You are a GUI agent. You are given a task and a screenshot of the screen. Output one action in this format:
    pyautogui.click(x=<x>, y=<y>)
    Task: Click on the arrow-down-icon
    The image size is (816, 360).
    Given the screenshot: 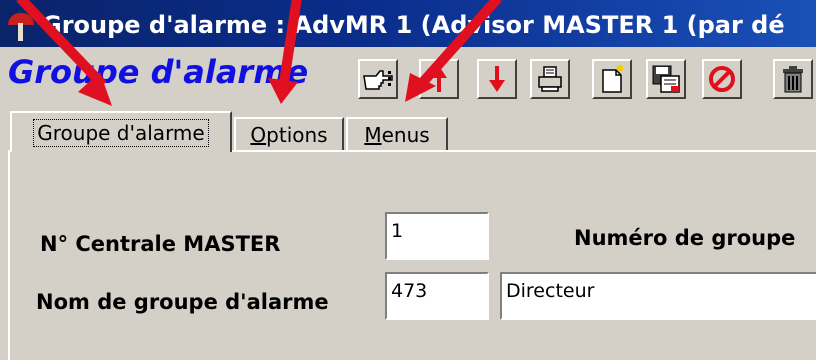 What is the action you would take?
    pyautogui.click(x=497, y=79)
    